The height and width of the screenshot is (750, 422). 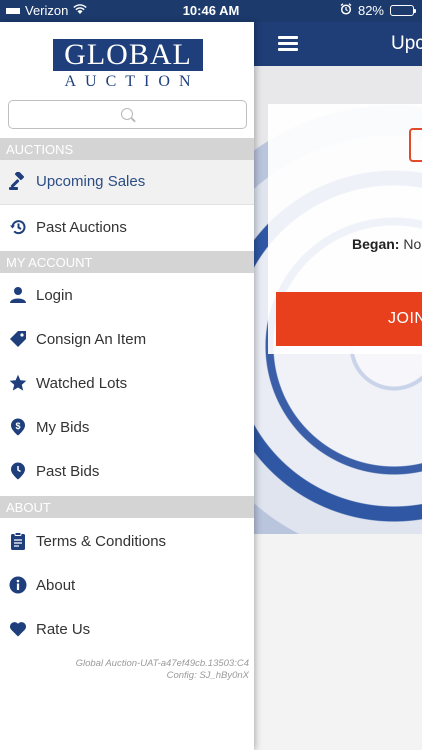 What do you see at coordinates (128, 55) in the screenshot?
I see `logo-top-text: GLOBAL` at bounding box center [128, 55].